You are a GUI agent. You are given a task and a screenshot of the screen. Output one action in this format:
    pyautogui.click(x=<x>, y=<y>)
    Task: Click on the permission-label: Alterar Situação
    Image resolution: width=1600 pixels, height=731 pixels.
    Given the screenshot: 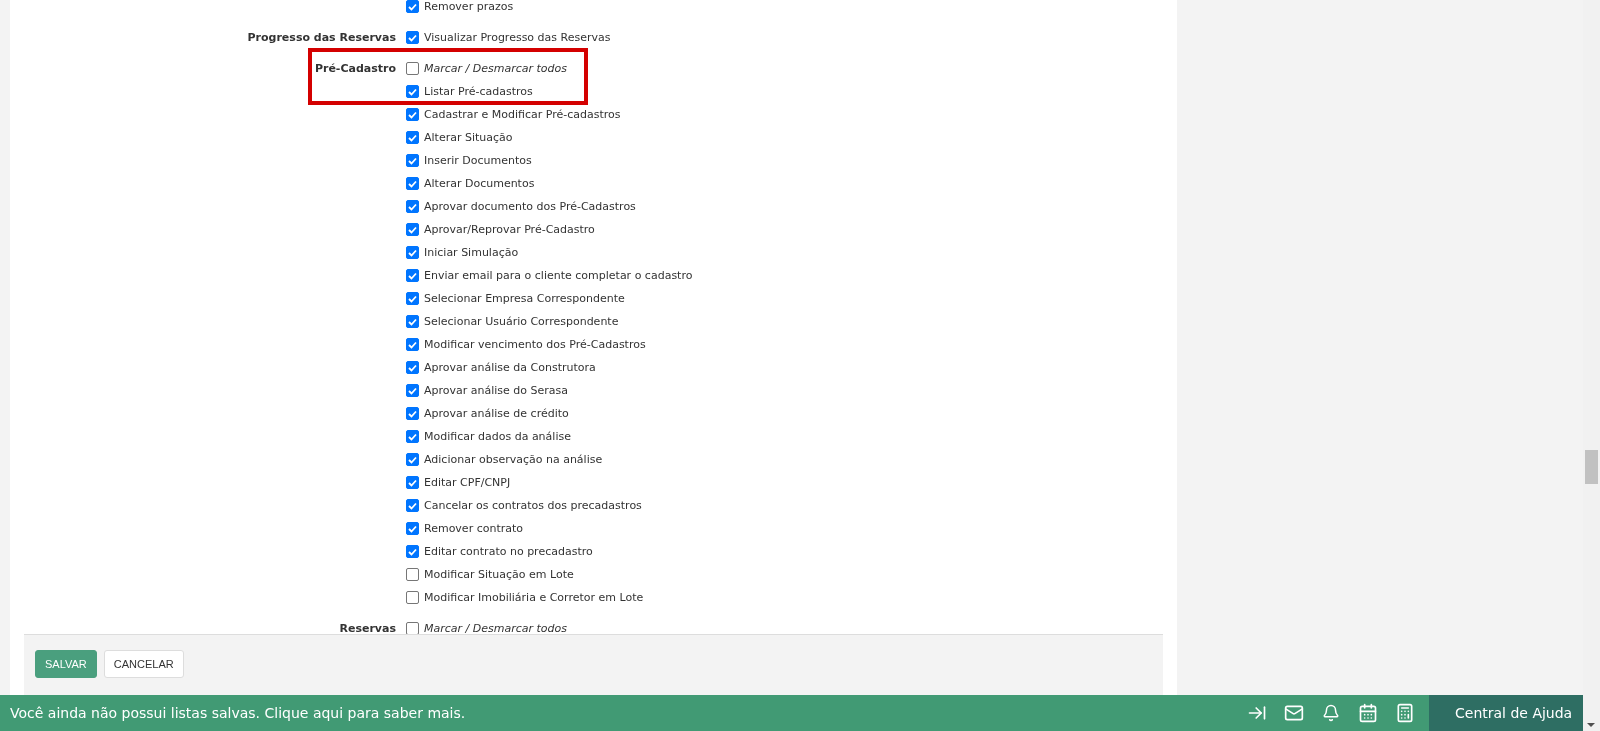 What is the action you would take?
    pyautogui.click(x=468, y=137)
    